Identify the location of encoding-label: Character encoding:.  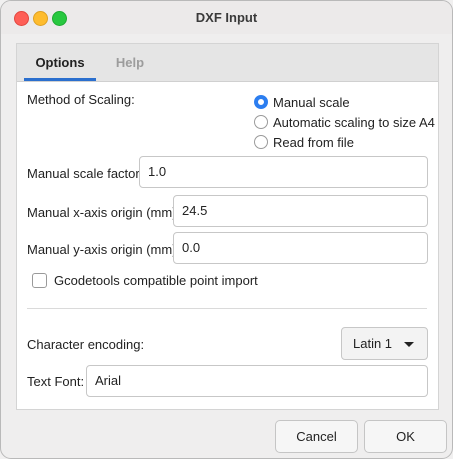
(86, 344).